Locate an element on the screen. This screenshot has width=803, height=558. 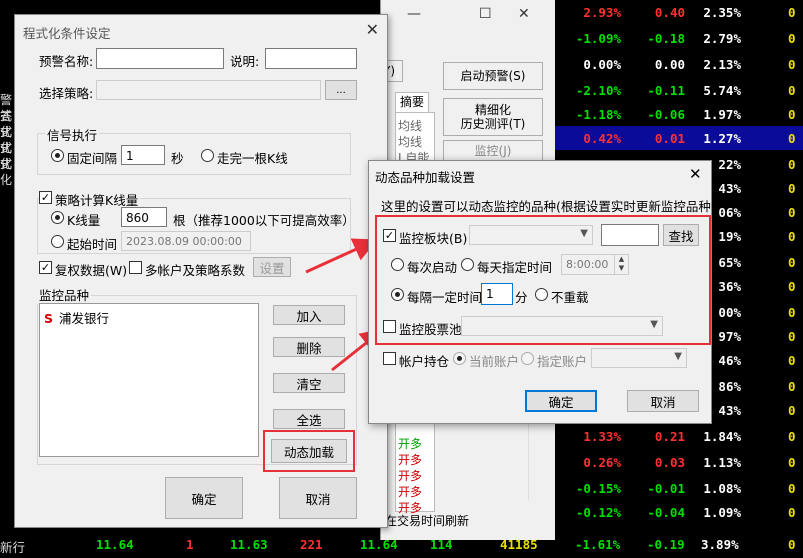
monitor-pool-label: 监控股票池 is located at coordinates (430, 329).